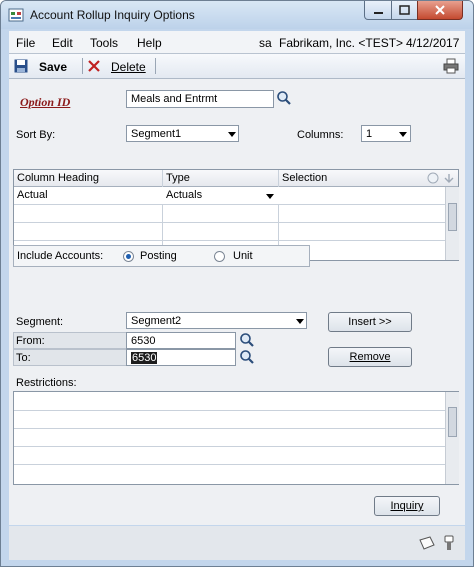 The image size is (474, 567). What do you see at coordinates (45, 102) in the screenshot?
I see `option-id-label: Option ID` at bounding box center [45, 102].